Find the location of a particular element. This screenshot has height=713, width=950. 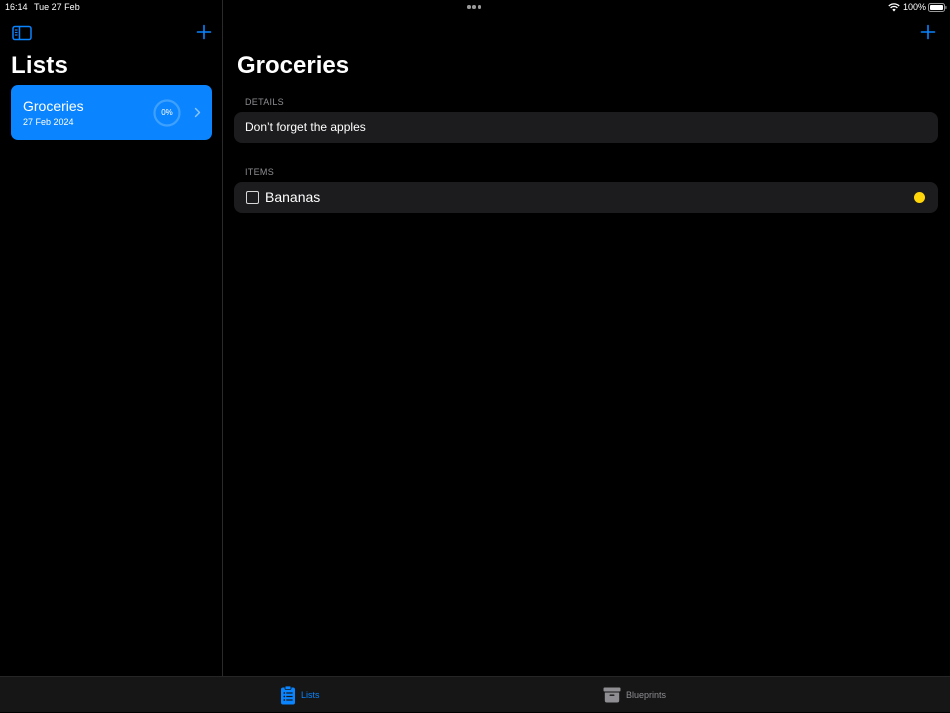

tab-blueprints: Blueprints is located at coordinates (643, 695).